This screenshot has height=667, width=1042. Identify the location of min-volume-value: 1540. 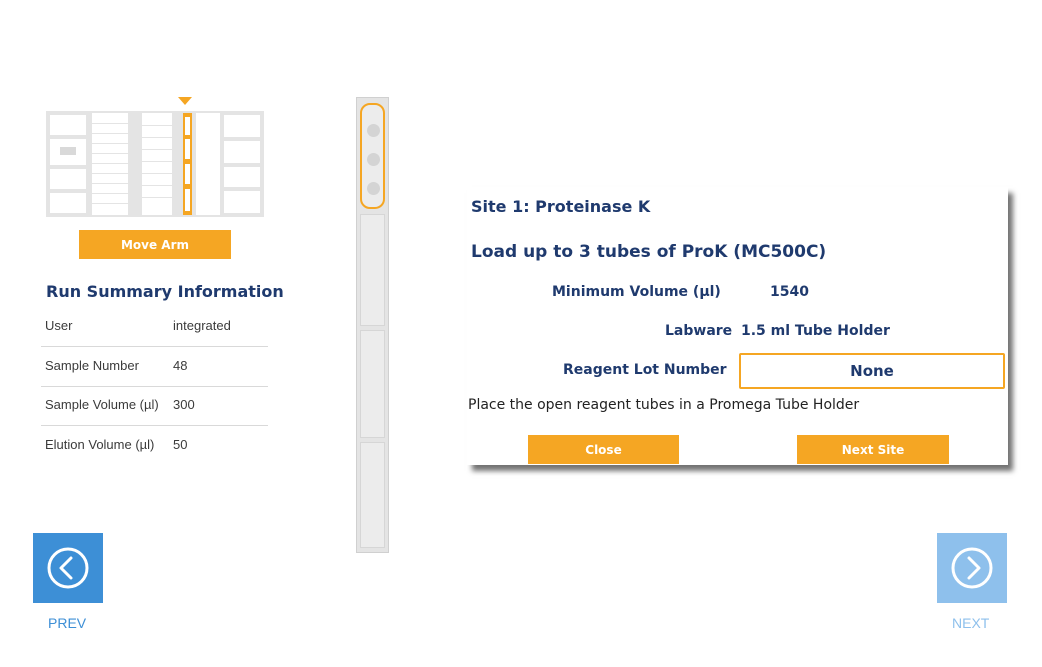
(789, 292).